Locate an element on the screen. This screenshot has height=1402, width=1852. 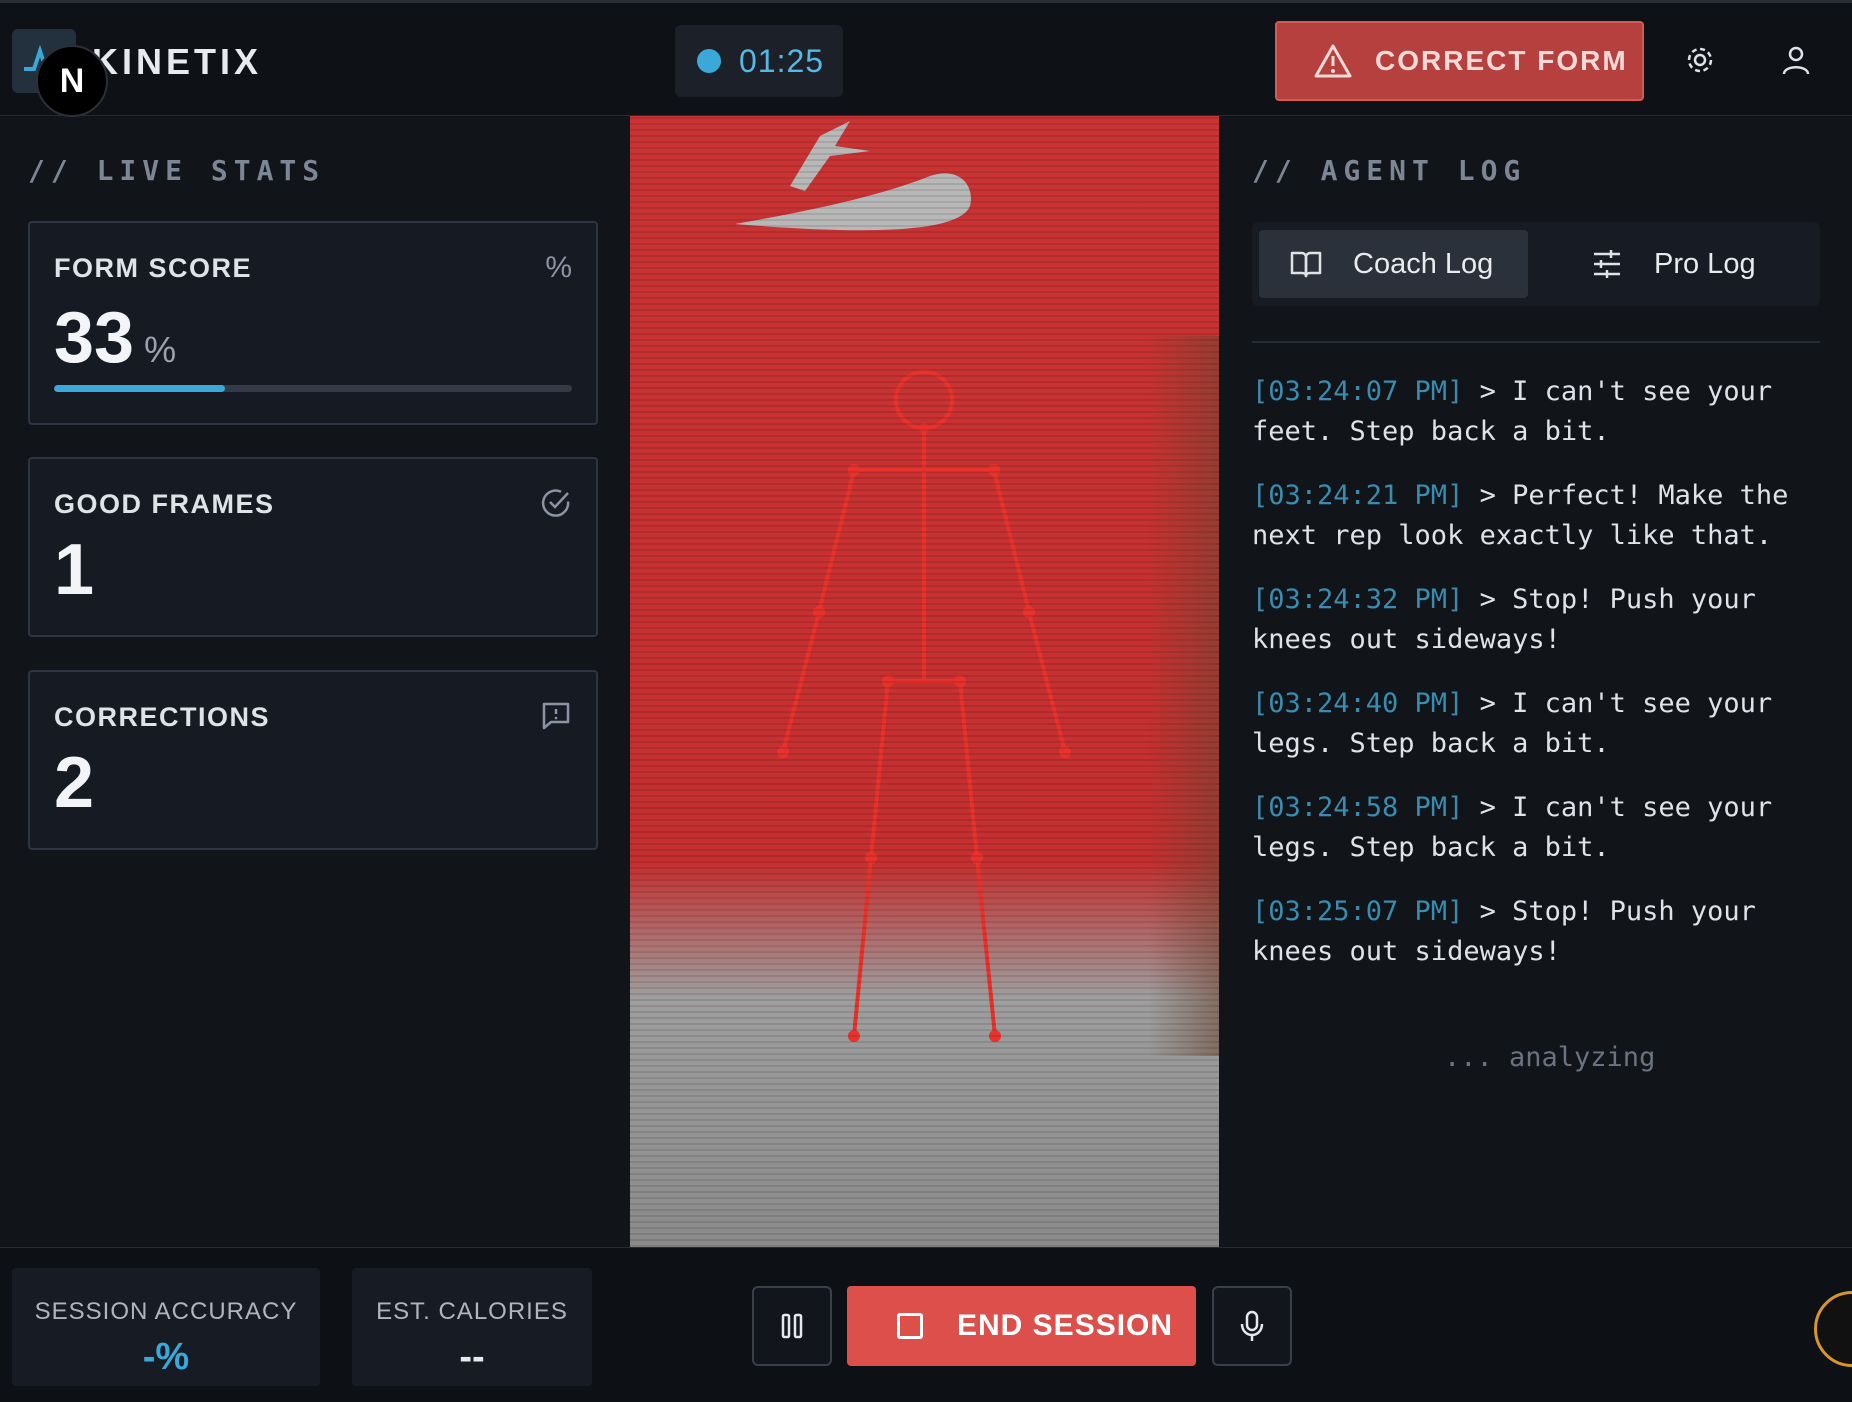
session-accuracy-value: -% is located at coordinates (166, 1357).